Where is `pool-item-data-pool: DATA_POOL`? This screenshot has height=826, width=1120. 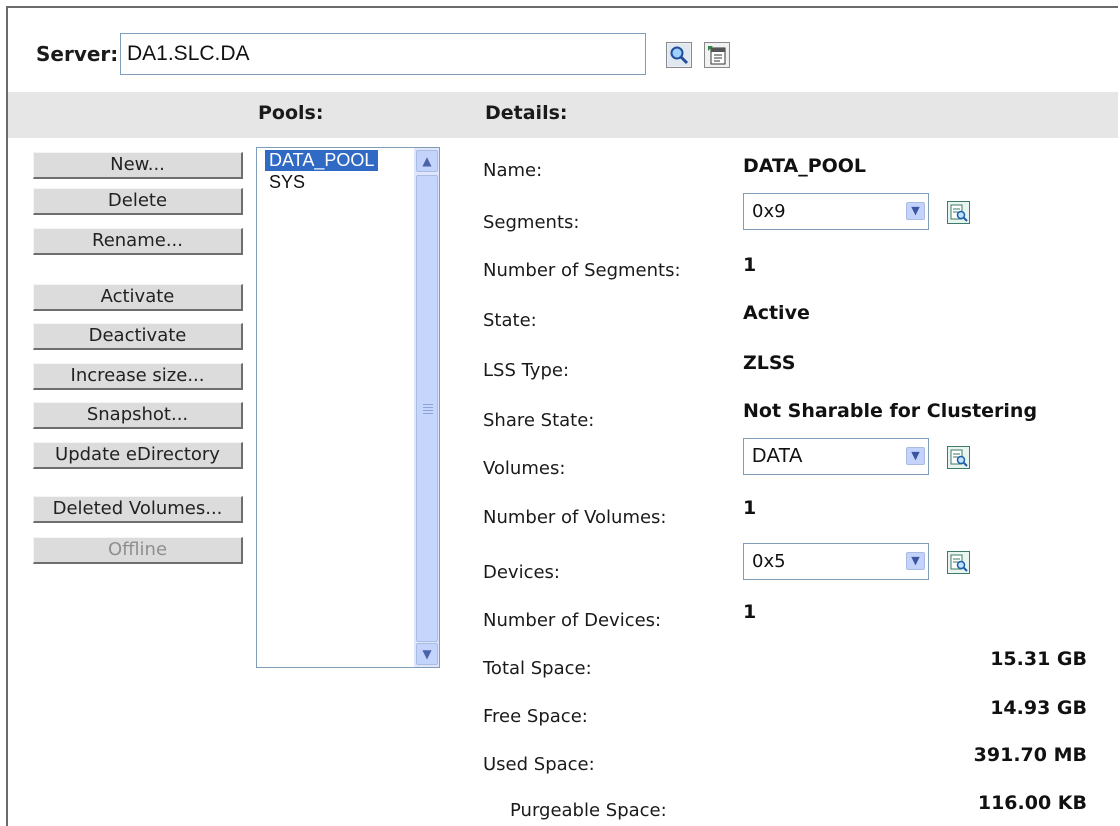 pool-item-data-pool: DATA_POOL is located at coordinates (322, 160).